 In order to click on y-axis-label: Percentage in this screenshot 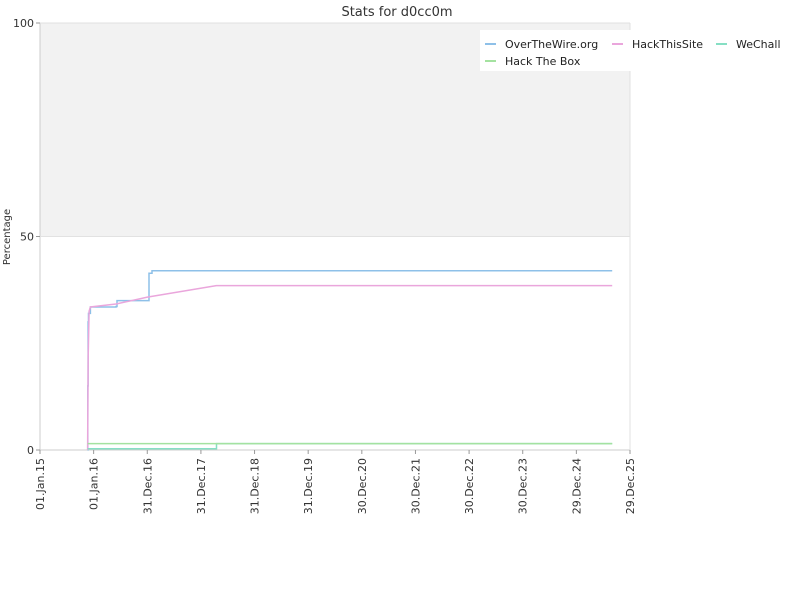, I will do `click(7, 237)`.